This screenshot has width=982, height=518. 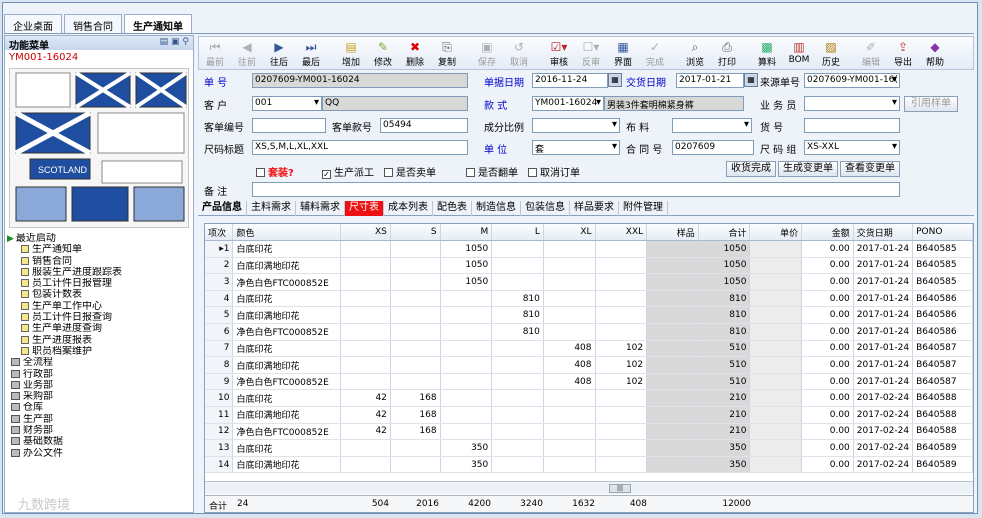 I want to click on next-record-button: ▶ 往后, so click(x=279, y=53).